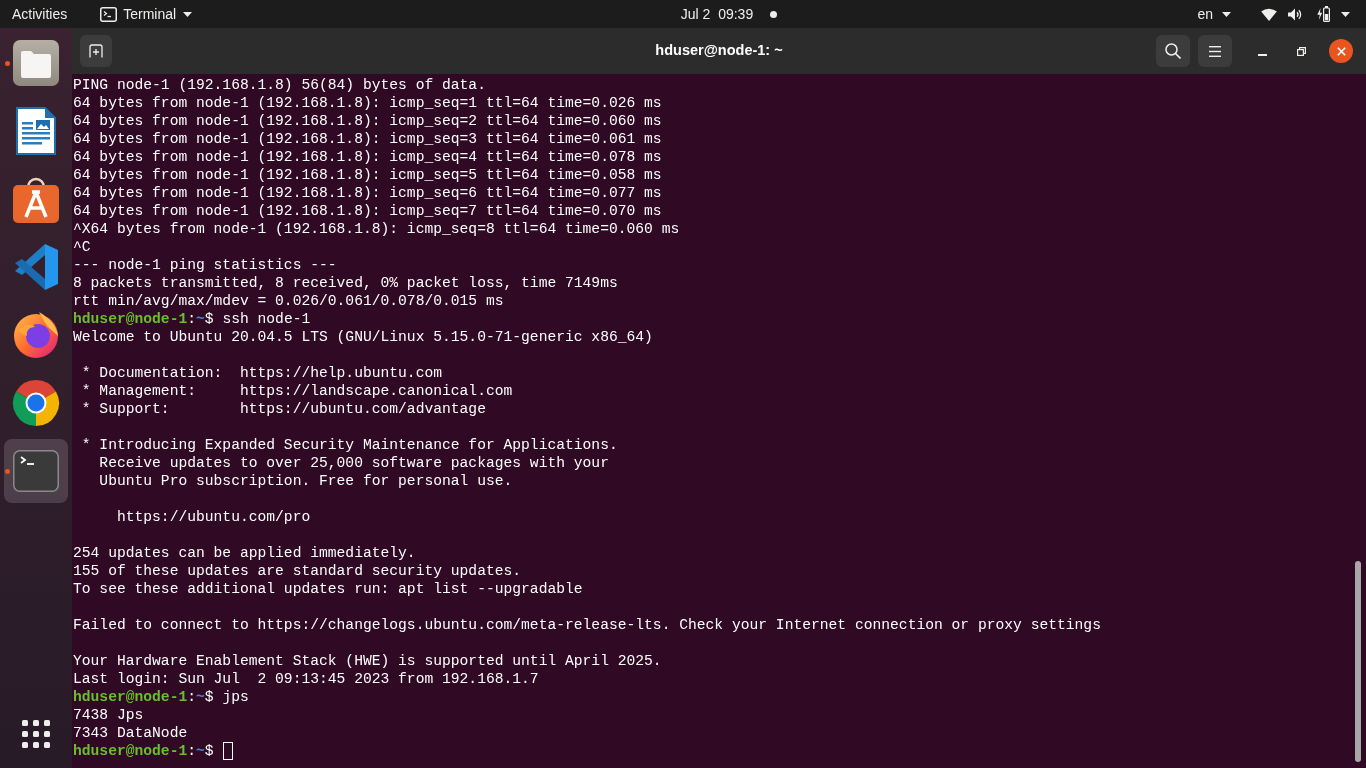 This screenshot has height=768, width=1366. What do you see at coordinates (143, 751) in the screenshot?
I see `prompt-line: hduser@node-1:~$` at bounding box center [143, 751].